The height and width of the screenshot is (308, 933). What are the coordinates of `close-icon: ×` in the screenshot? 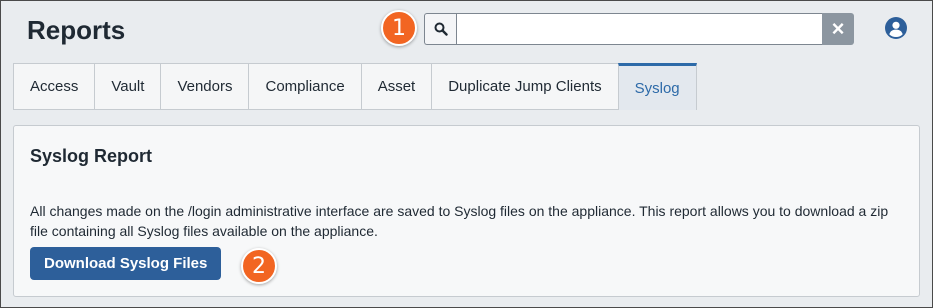 It's located at (838, 28).